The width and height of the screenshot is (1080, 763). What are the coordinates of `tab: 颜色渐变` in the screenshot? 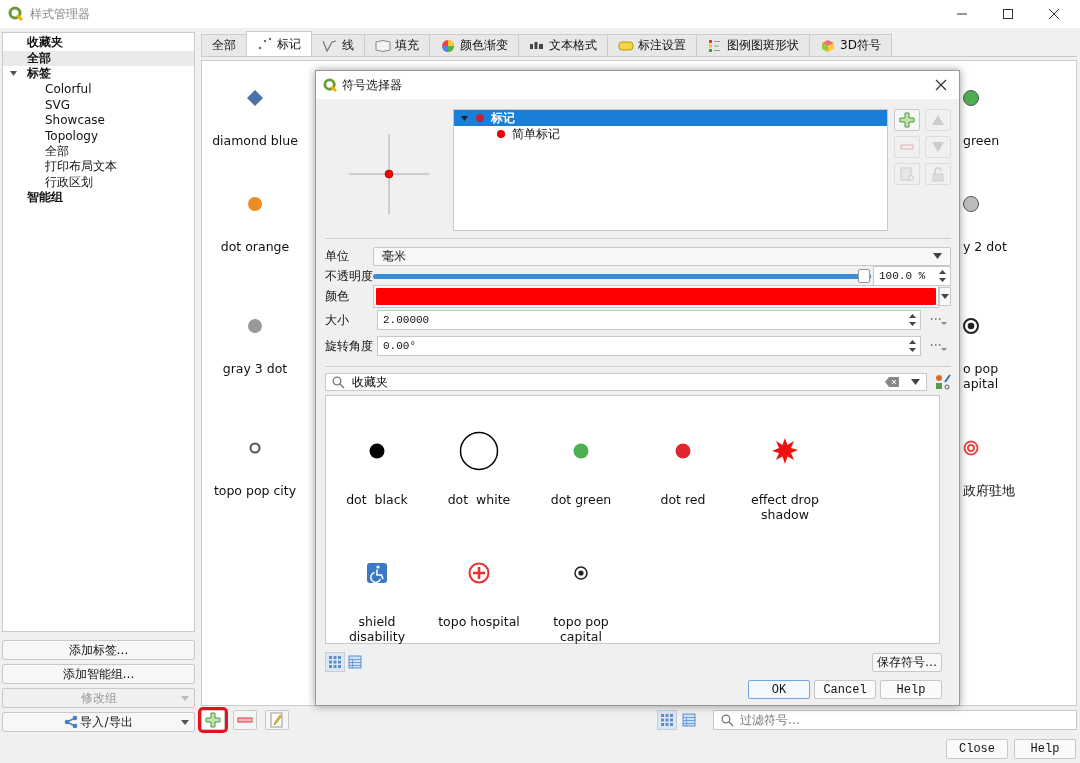 It's located at (474, 45).